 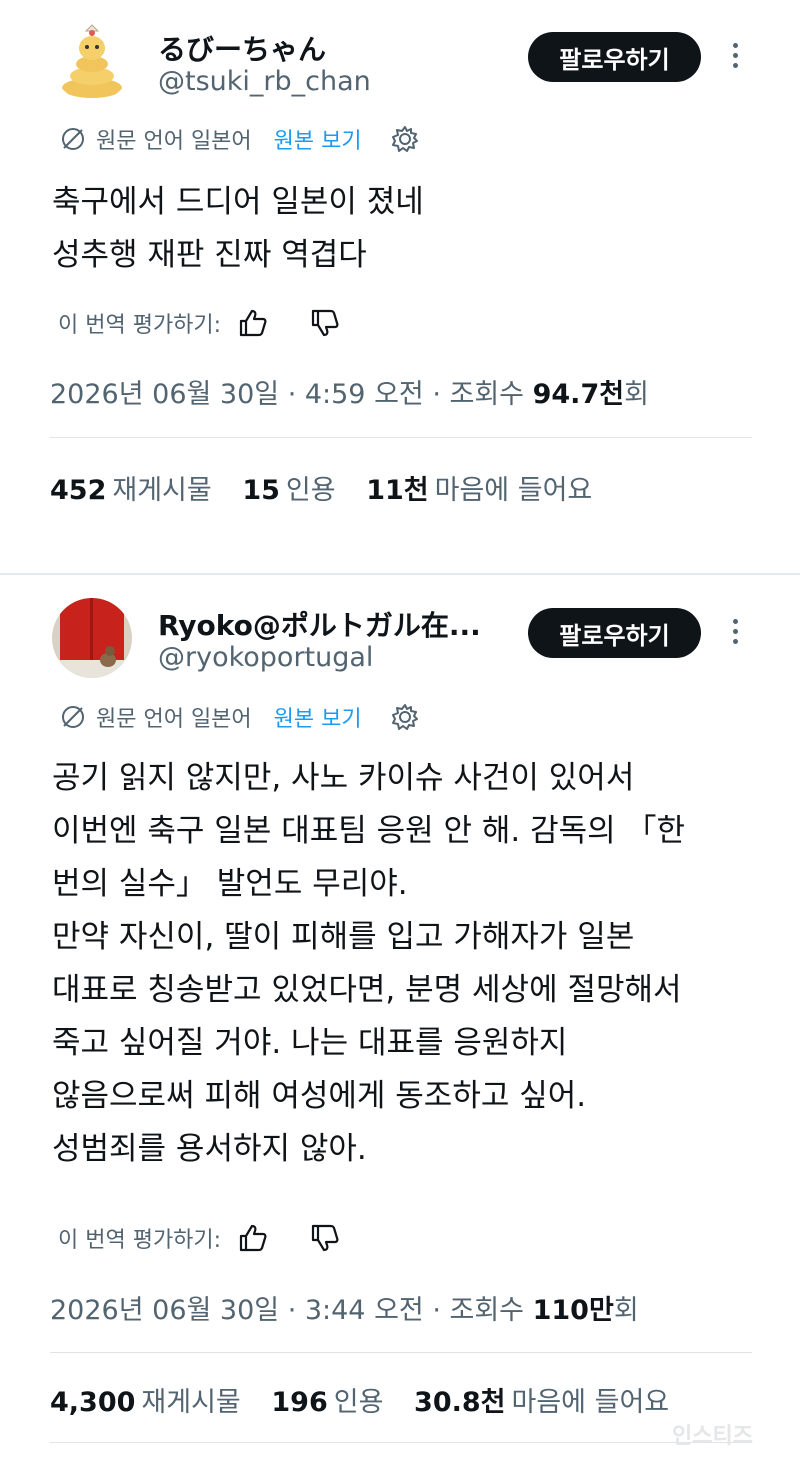 I want to click on user-handle: @ryokoportugal, so click(x=265, y=657).